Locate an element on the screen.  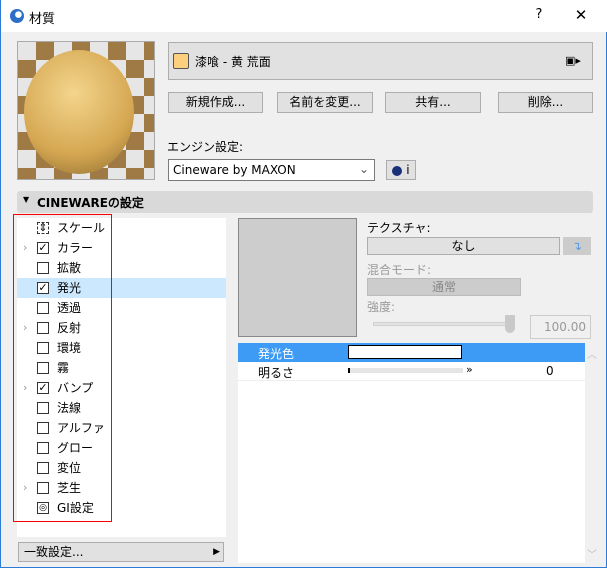
property-row-brightness: 明るさ » 0 is located at coordinates (411, 371).